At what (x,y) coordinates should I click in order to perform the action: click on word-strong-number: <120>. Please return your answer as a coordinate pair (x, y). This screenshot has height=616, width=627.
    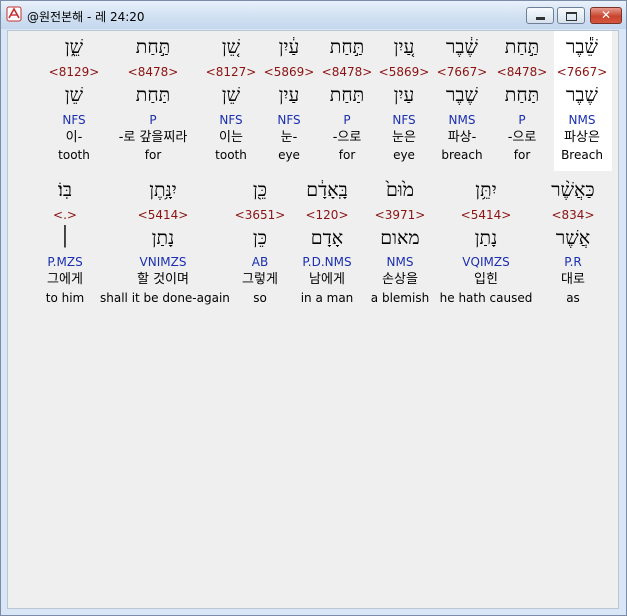
    Looking at the image, I should click on (327, 215).